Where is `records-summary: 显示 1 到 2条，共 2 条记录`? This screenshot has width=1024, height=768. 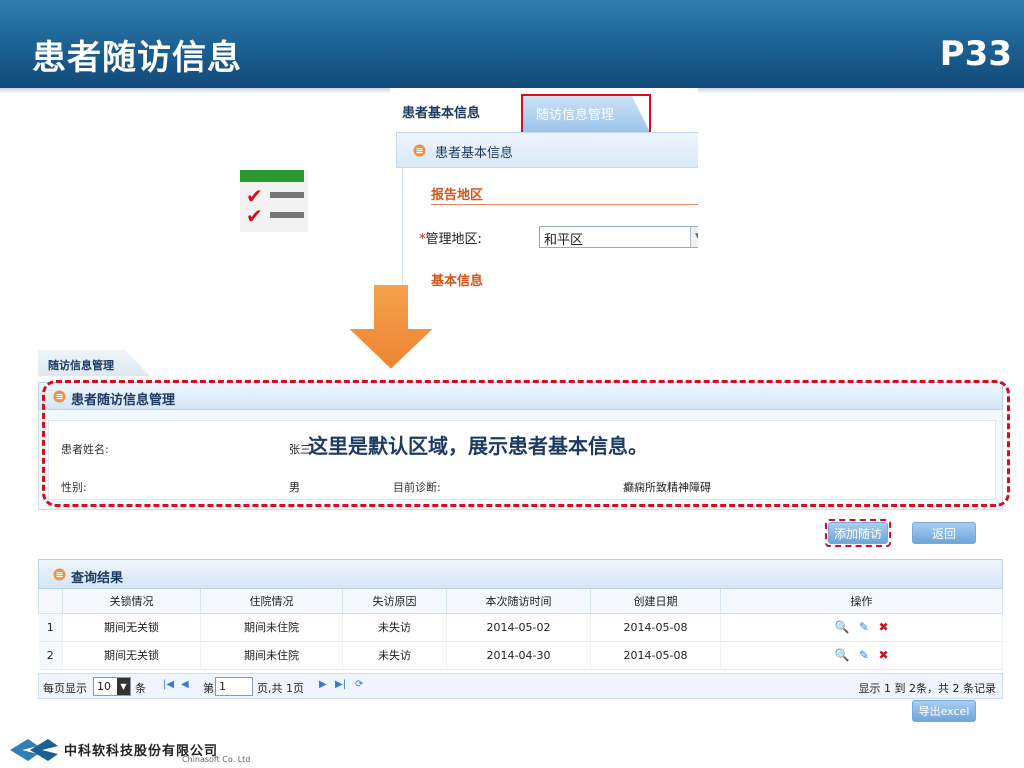 records-summary: 显示 1 到 2条，共 2 条记录 is located at coordinates (927, 688).